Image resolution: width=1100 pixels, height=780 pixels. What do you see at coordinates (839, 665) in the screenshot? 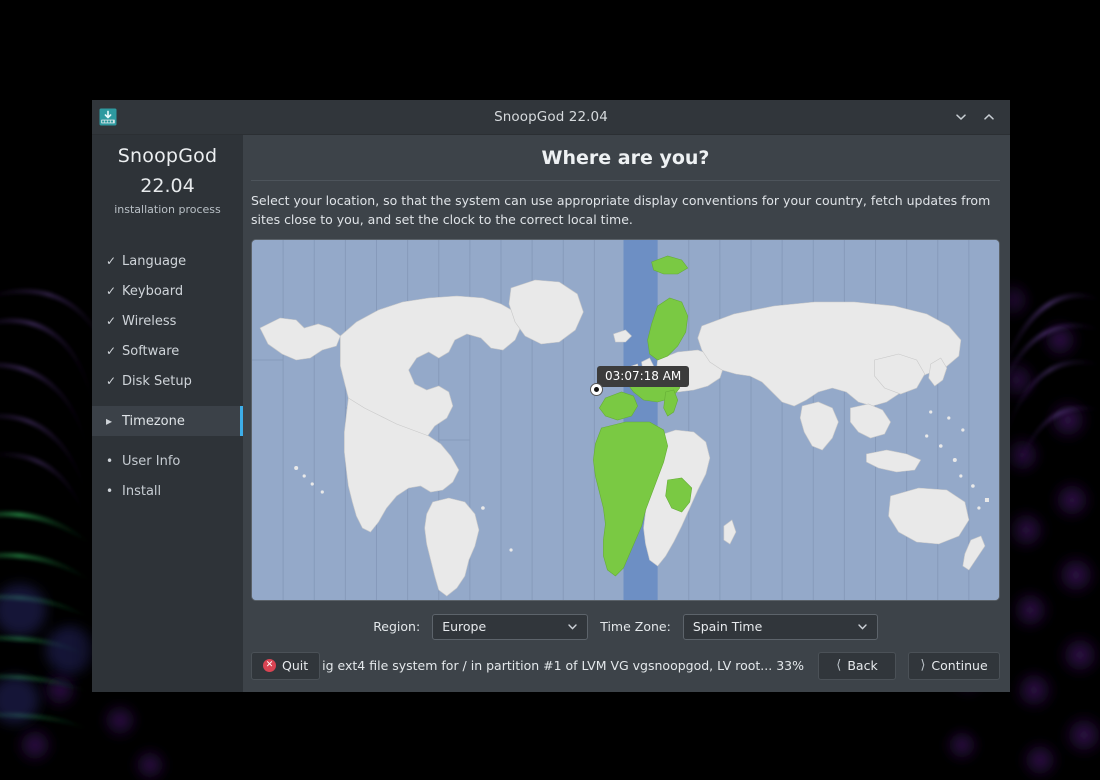
I see `chevron-left-icon: ⟨` at bounding box center [839, 665].